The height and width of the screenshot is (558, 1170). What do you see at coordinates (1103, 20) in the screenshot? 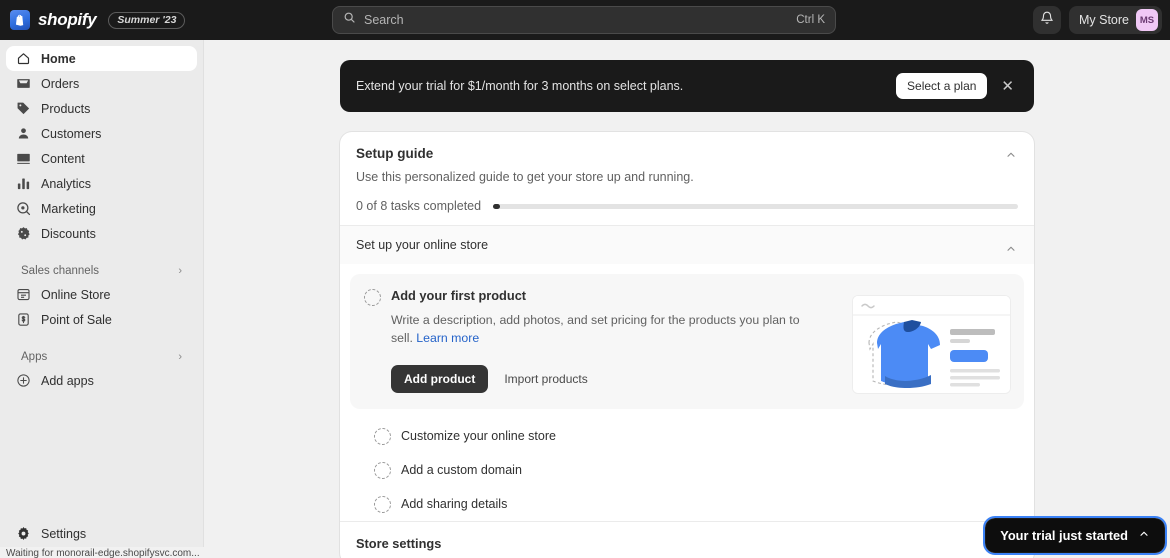
I see `store-name-label: My Store` at bounding box center [1103, 20].